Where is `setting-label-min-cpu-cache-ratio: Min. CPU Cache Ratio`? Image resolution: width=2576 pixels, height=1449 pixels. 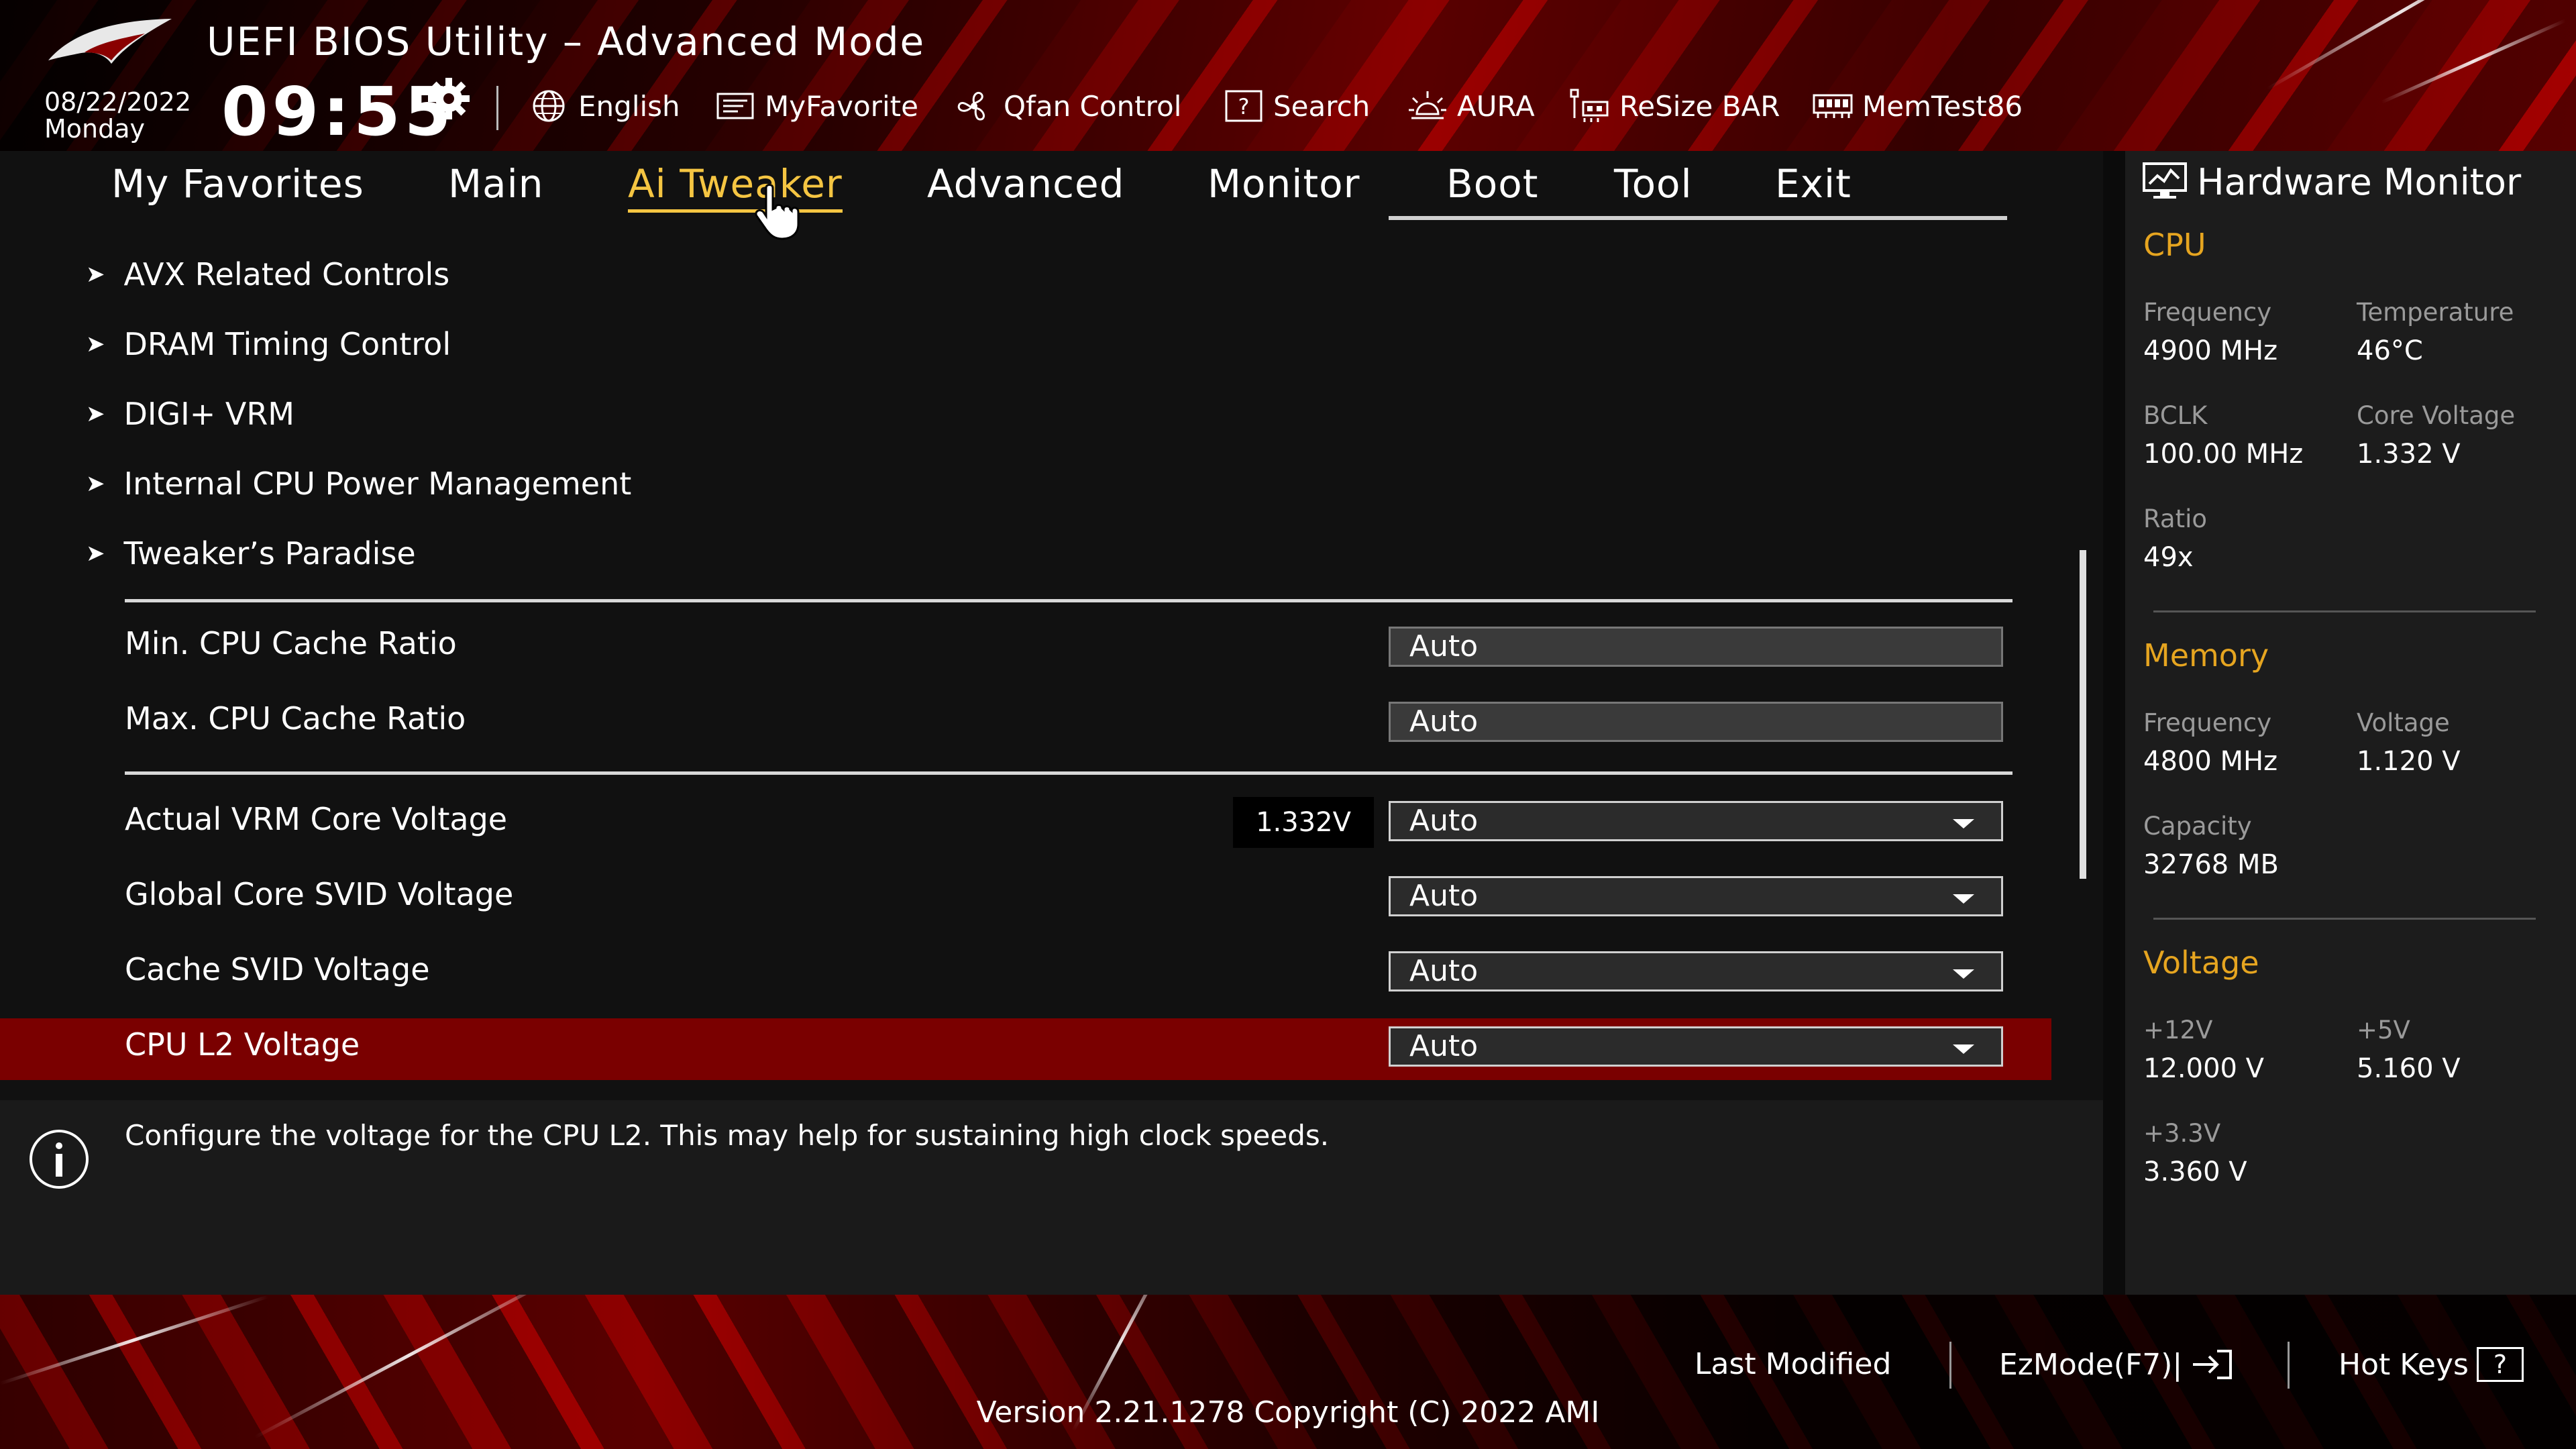 setting-label-min-cpu-cache-ratio: Min. CPU Cache Ratio is located at coordinates (291, 643).